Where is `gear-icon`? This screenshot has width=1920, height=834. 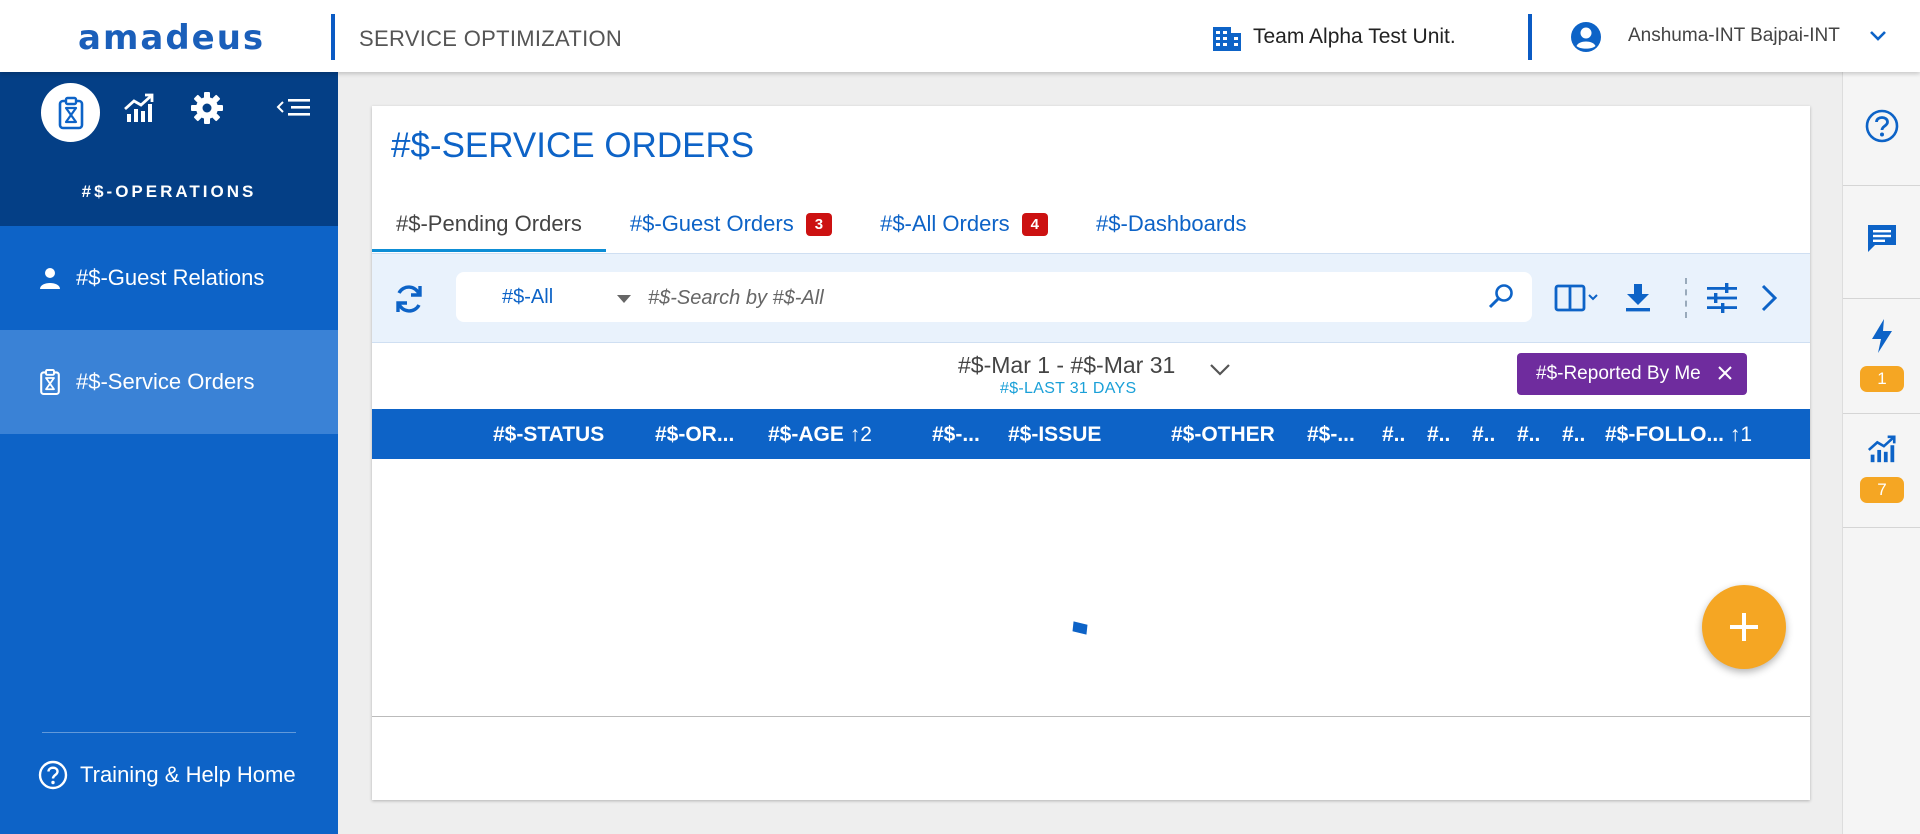
gear-icon is located at coordinates (207, 108).